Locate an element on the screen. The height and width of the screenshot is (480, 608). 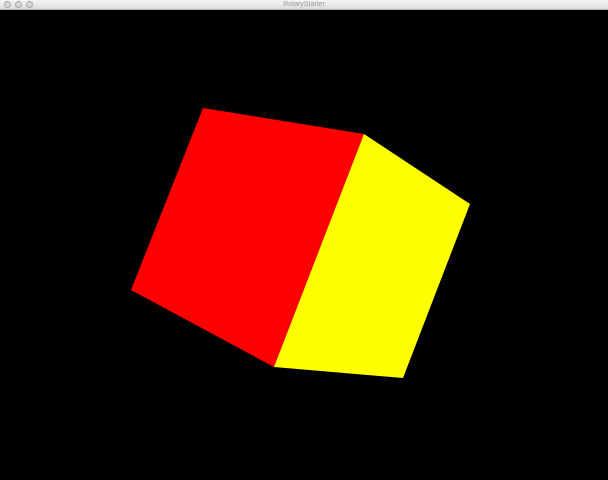
window-title: RotaryStarter is located at coordinates (304, 4).